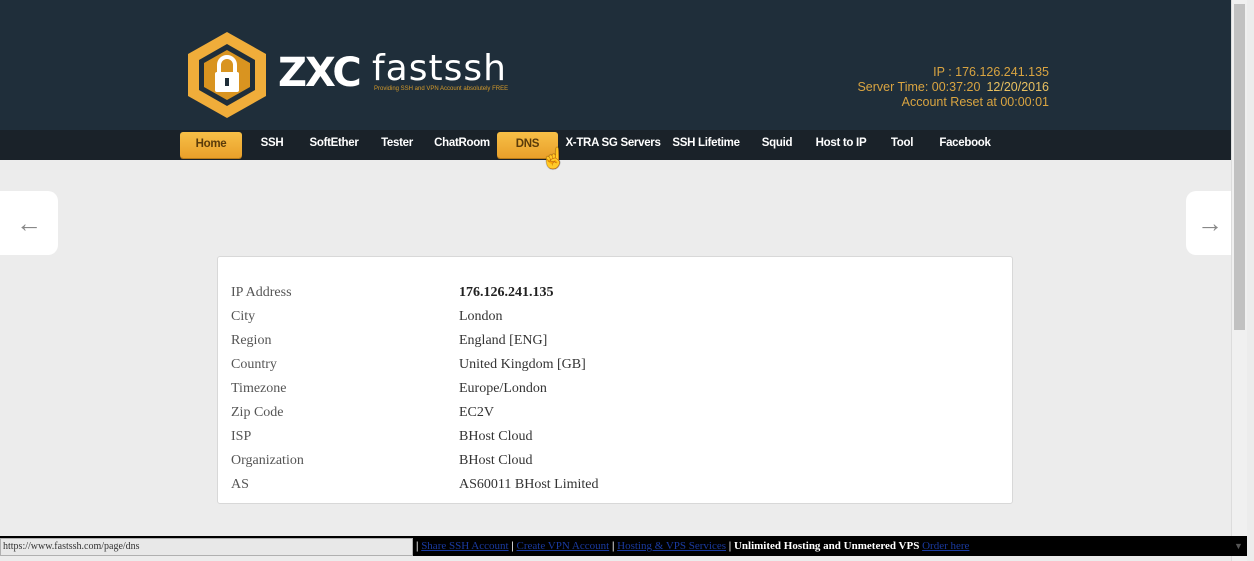 Image resolution: width=1254 pixels, height=561 pixels. Describe the element at coordinates (1017, 87) in the screenshot. I see `server-date: 12/20/2016` at that location.